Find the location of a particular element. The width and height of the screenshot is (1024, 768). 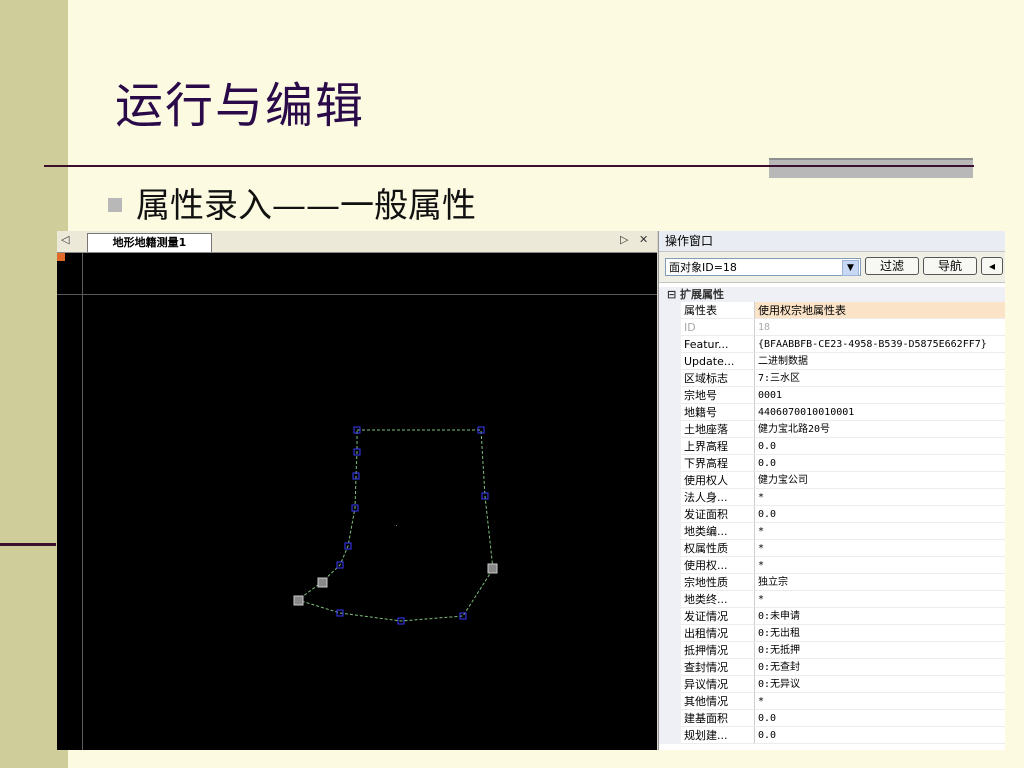

property-row: 发证情况 0:未申请 is located at coordinates (832, 616).